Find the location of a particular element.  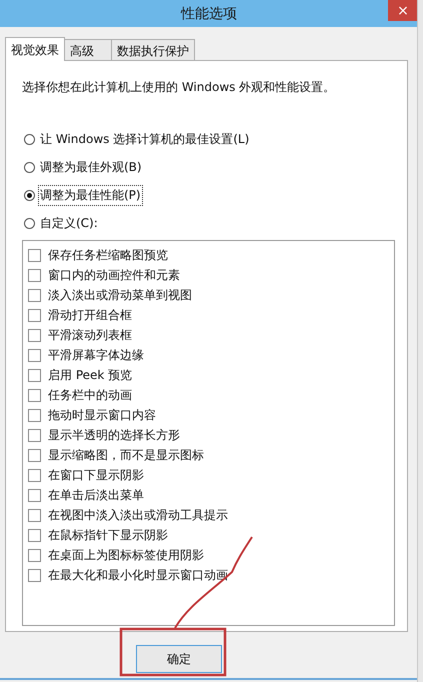

tab: 高级 is located at coordinates (88, 49).